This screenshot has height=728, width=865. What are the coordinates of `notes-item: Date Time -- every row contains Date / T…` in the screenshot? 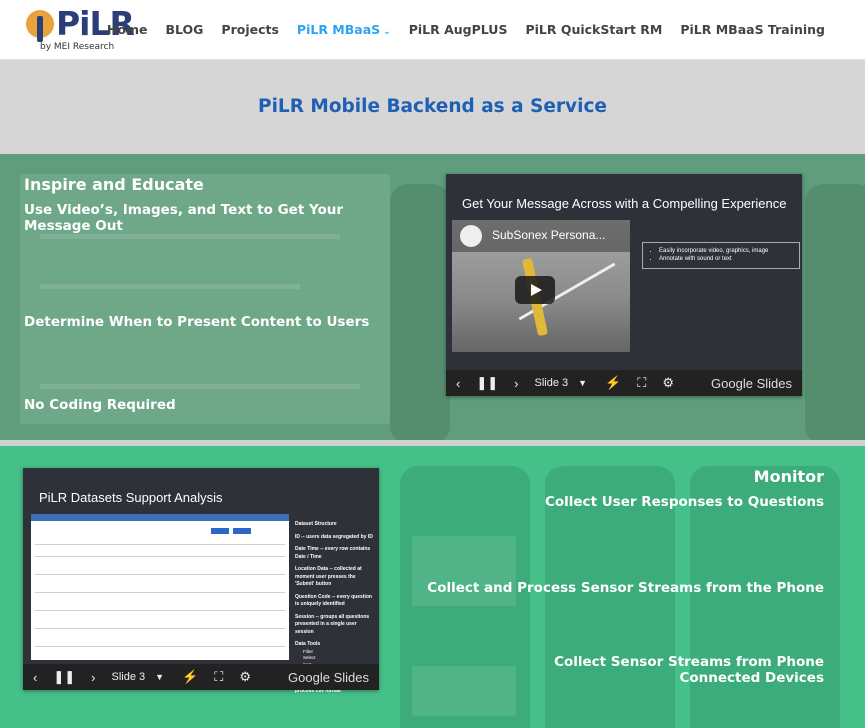 It's located at (333, 553).